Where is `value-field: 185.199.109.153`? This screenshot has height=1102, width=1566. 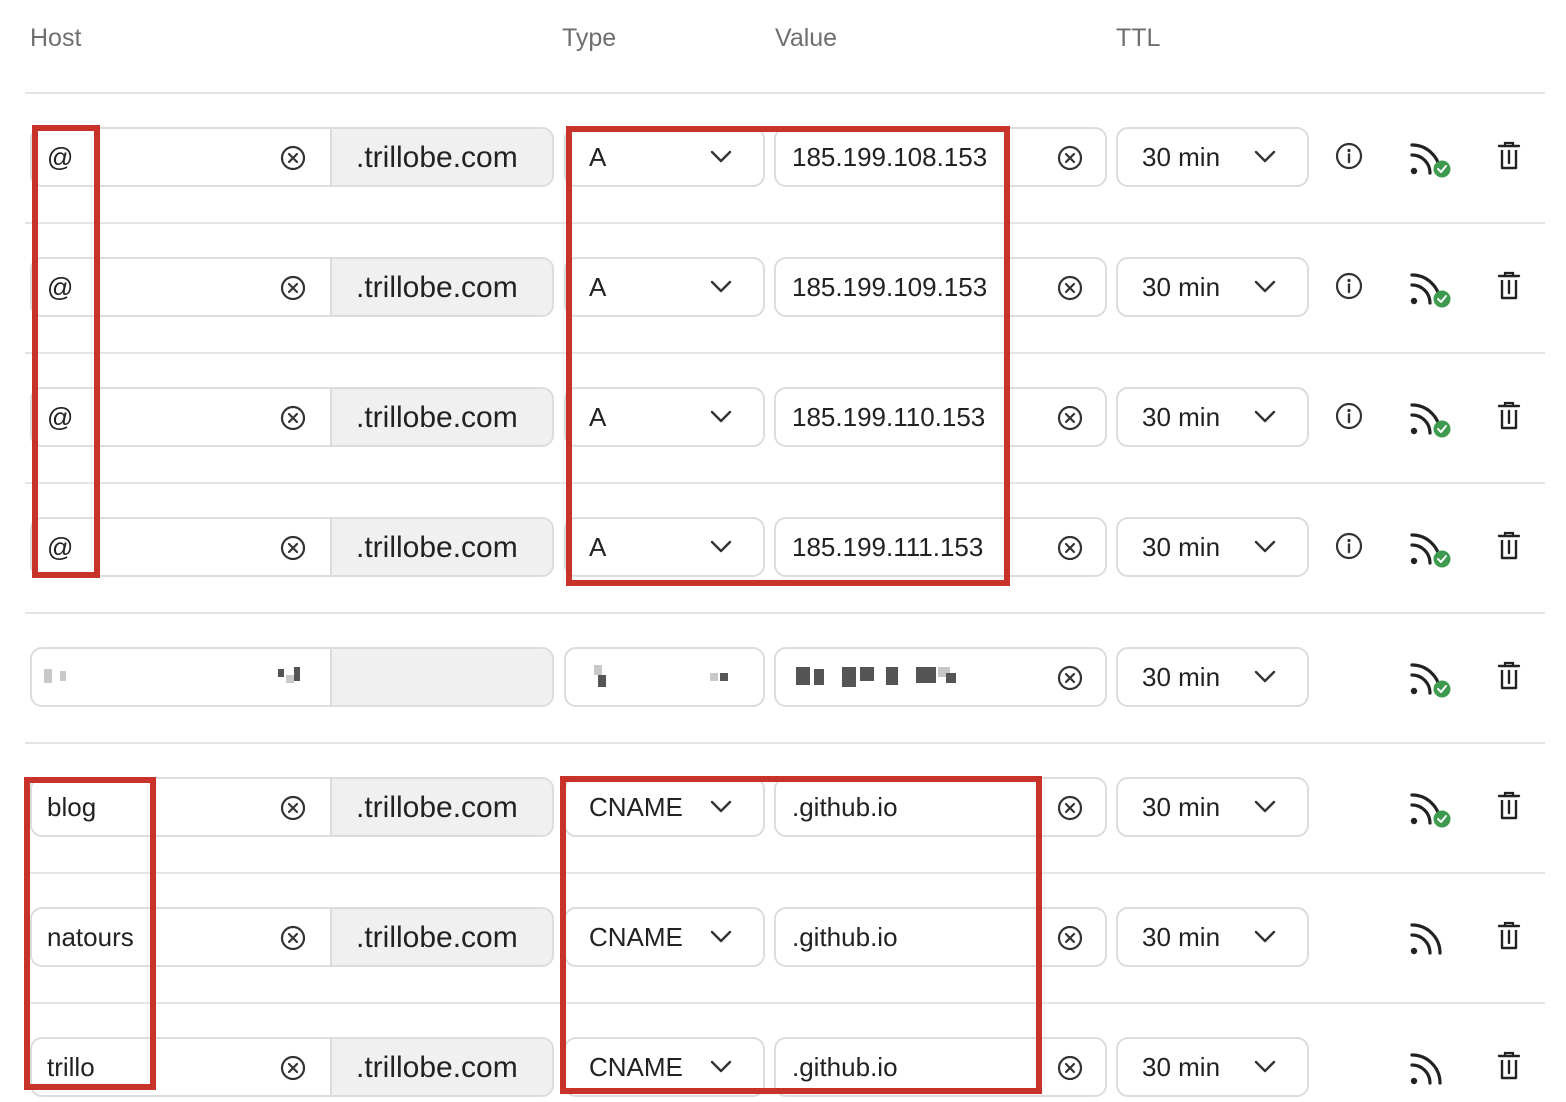 value-field: 185.199.109.153 is located at coordinates (940, 287).